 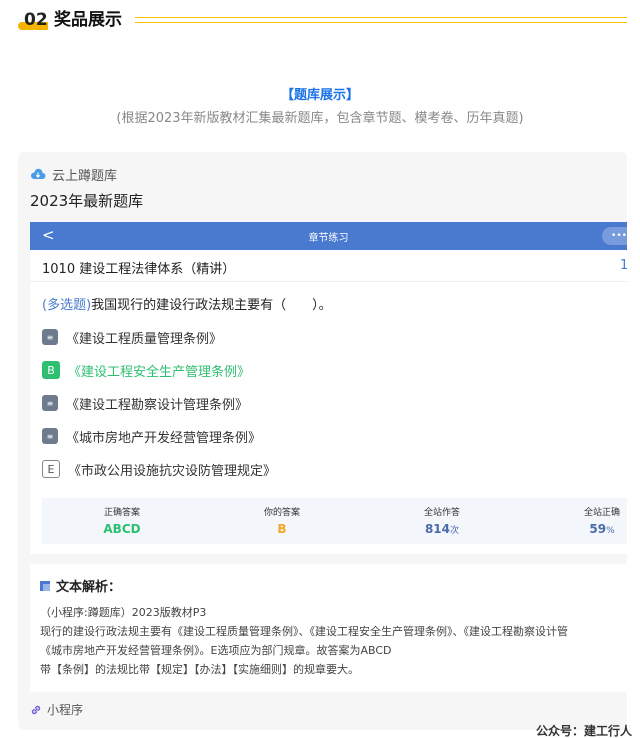 I want to click on question-type: (多选题), so click(x=67, y=305).